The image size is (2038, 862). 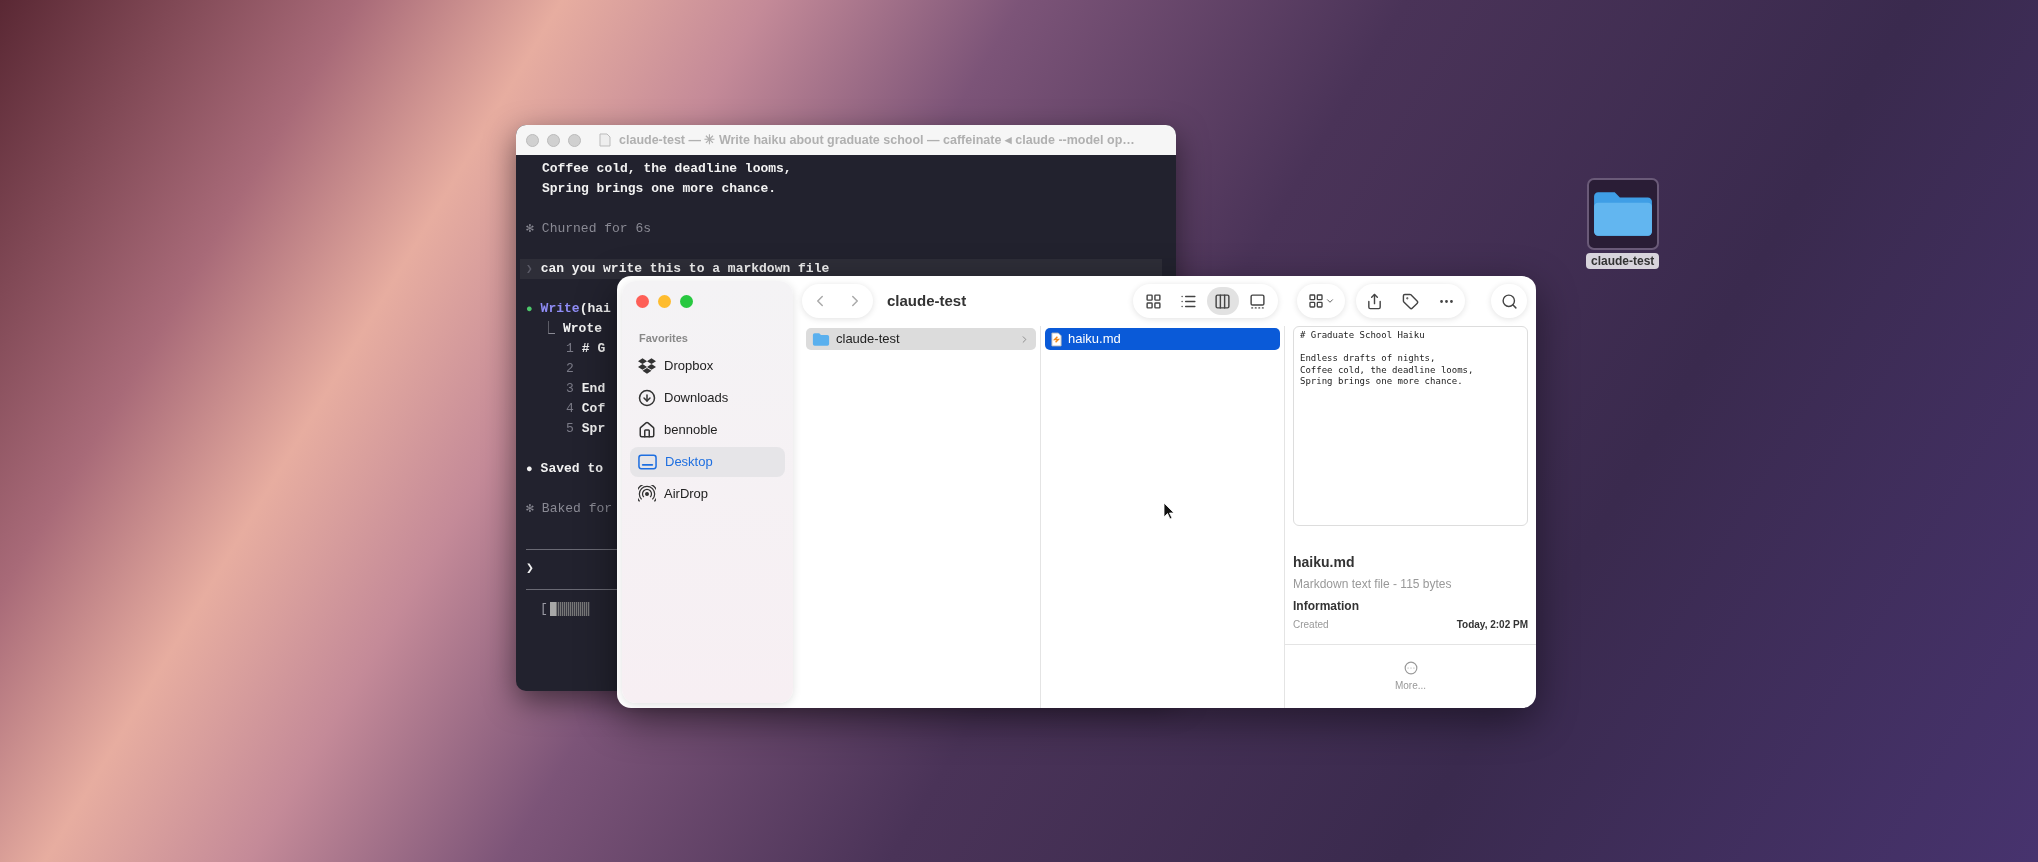 What do you see at coordinates (570, 409) in the screenshot?
I see `line-number: 4` at bounding box center [570, 409].